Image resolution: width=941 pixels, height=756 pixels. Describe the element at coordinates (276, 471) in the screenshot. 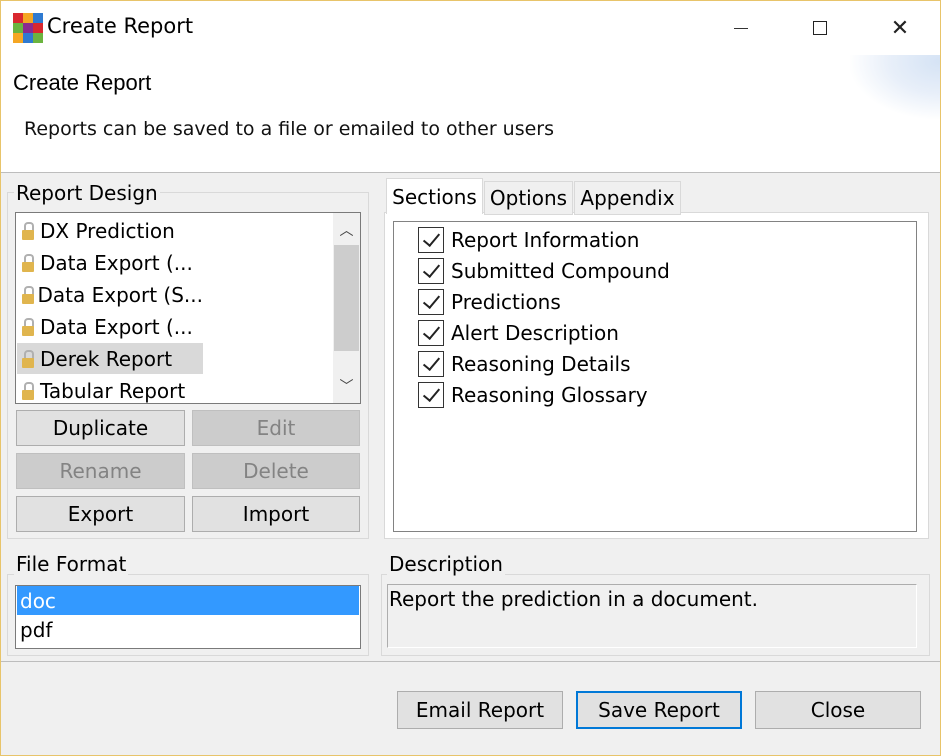

I see `delete-button: Delete` at that location.